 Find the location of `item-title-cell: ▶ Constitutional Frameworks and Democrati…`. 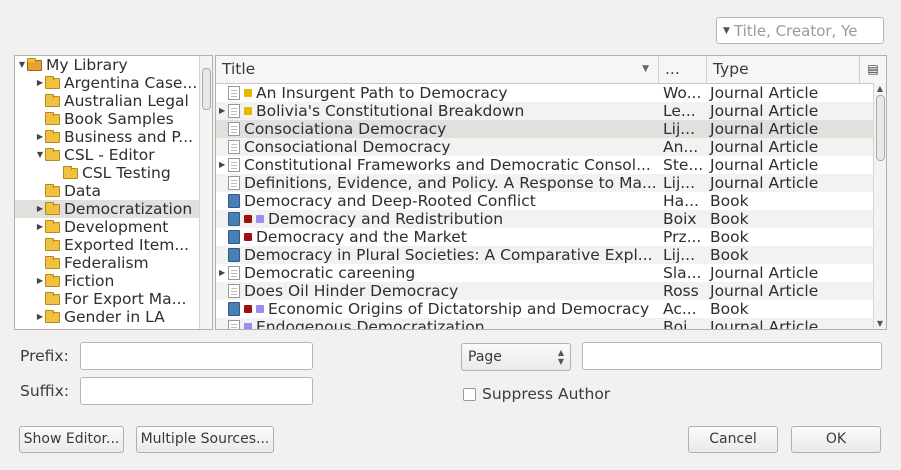

item-title-cell: ▶ Constitutional Frameworks and Democrati… is located at coordinates (437, 165).